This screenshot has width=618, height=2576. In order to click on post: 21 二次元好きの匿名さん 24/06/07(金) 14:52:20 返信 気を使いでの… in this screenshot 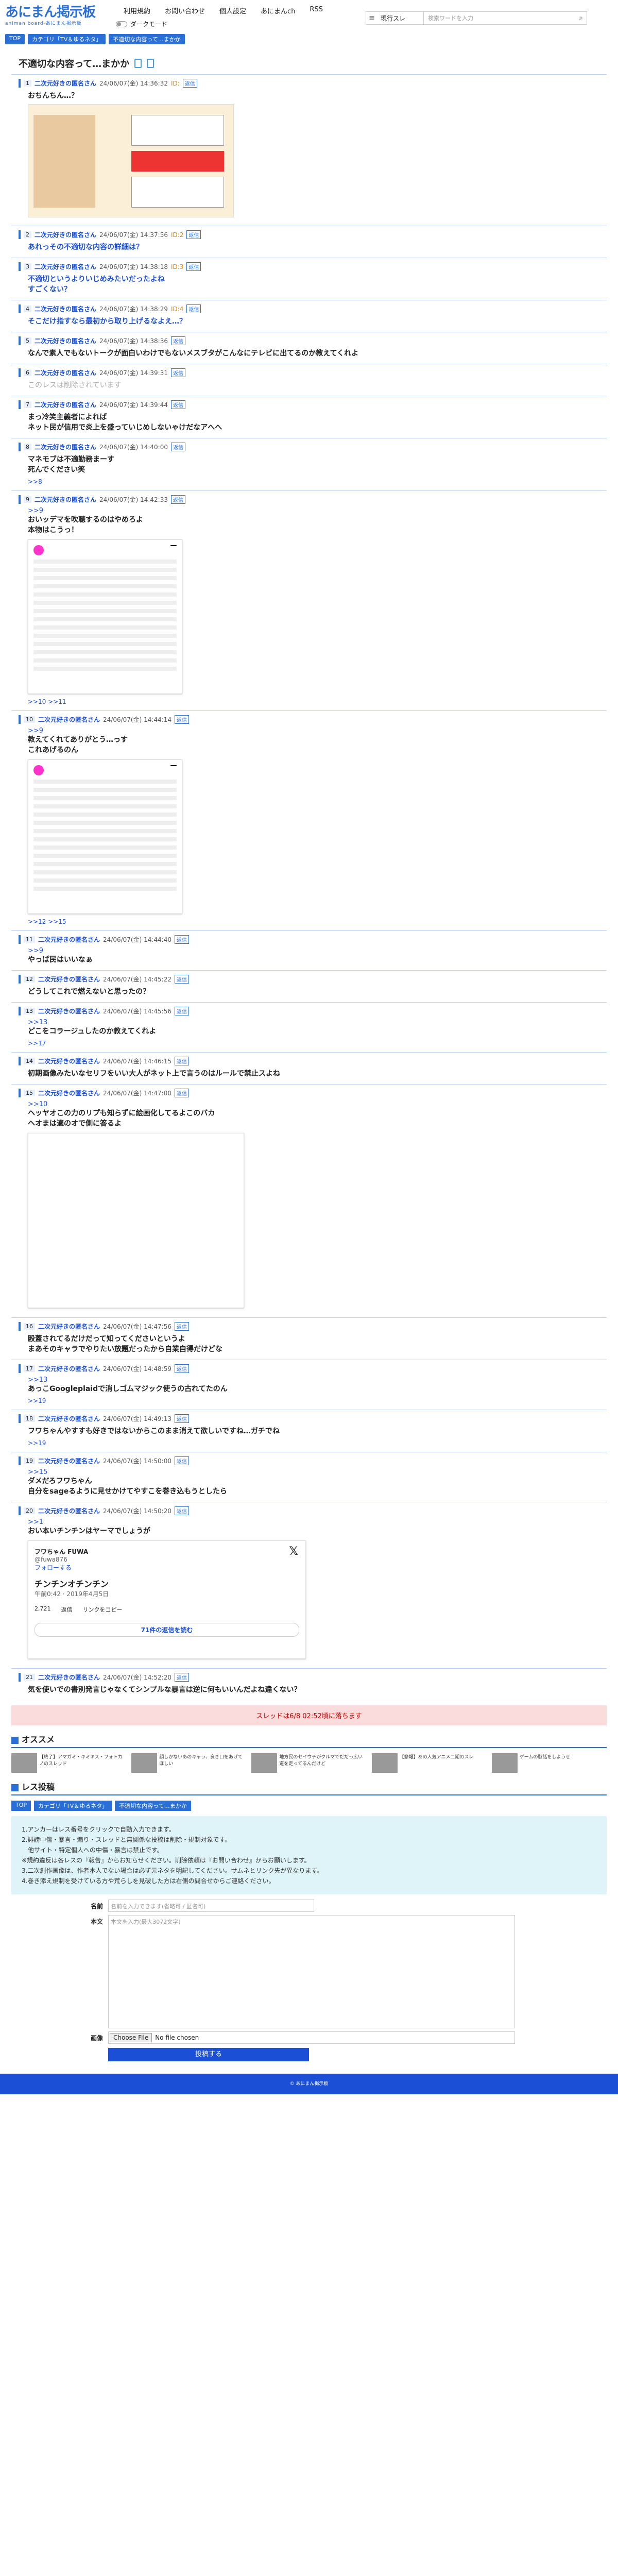, I will do `click(309, 1684)`.